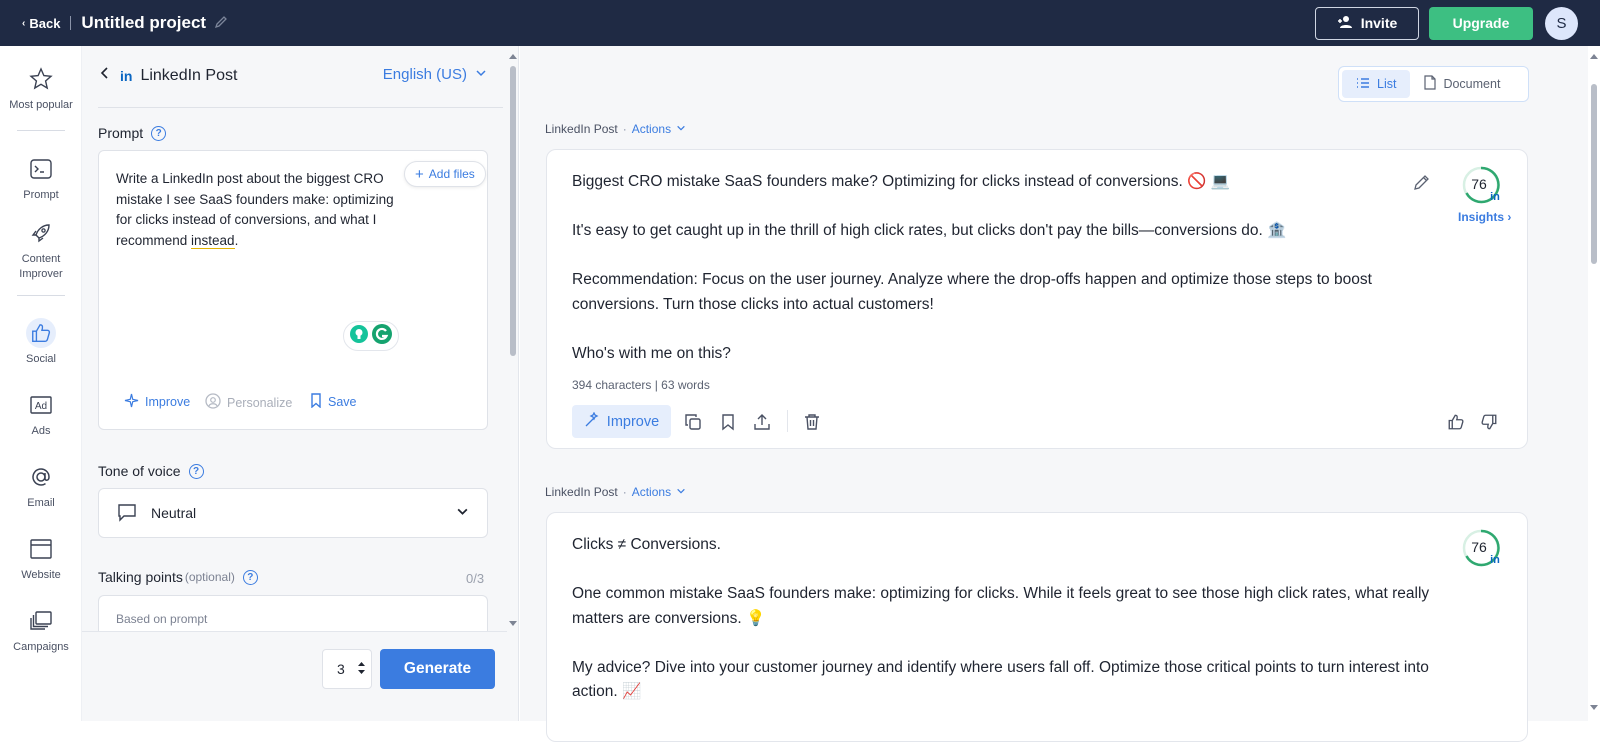 This screenshot has width=1600, height=742. I want to click on add-files-label: Add files, so click(451, 174).